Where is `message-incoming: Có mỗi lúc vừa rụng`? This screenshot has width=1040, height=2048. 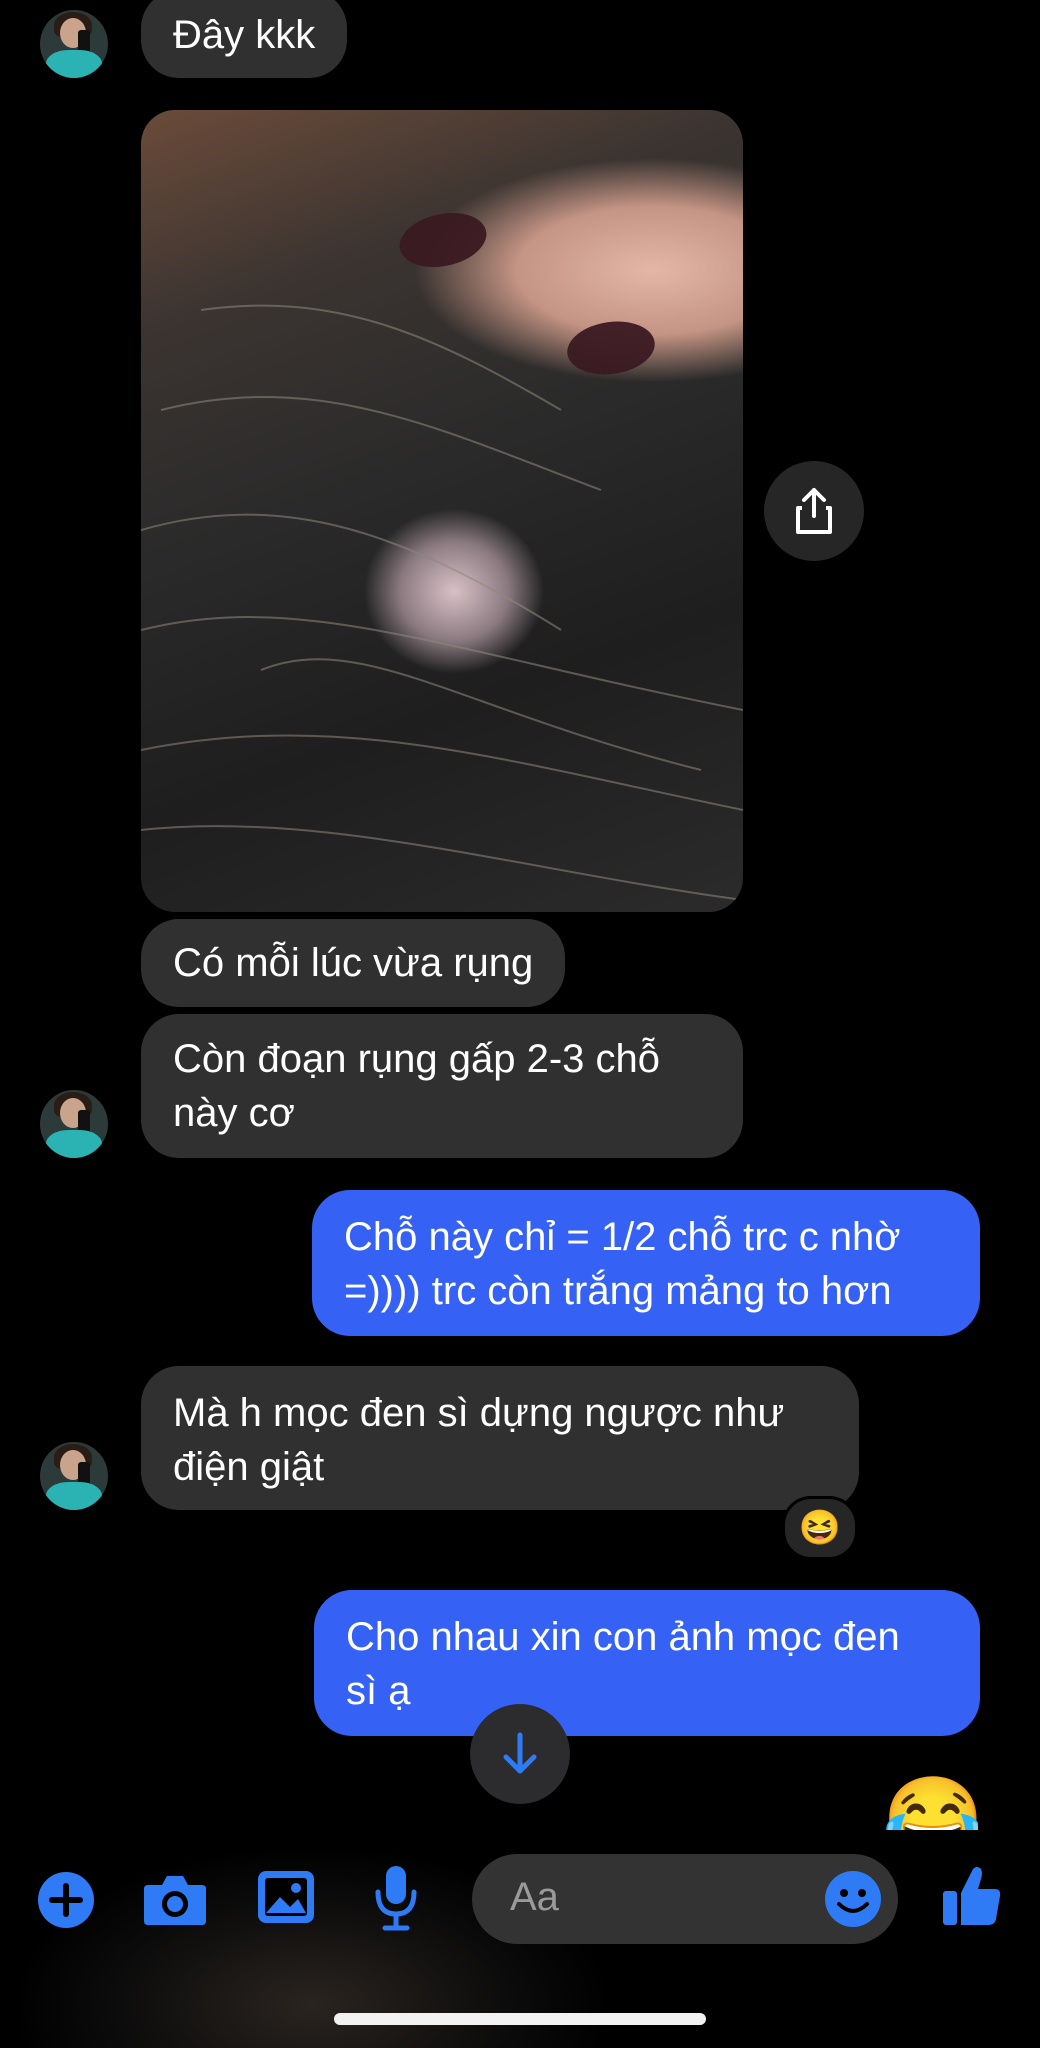
message-incoming: Có mỗi lúc vừa rụng is located at coordinates (353, 963).